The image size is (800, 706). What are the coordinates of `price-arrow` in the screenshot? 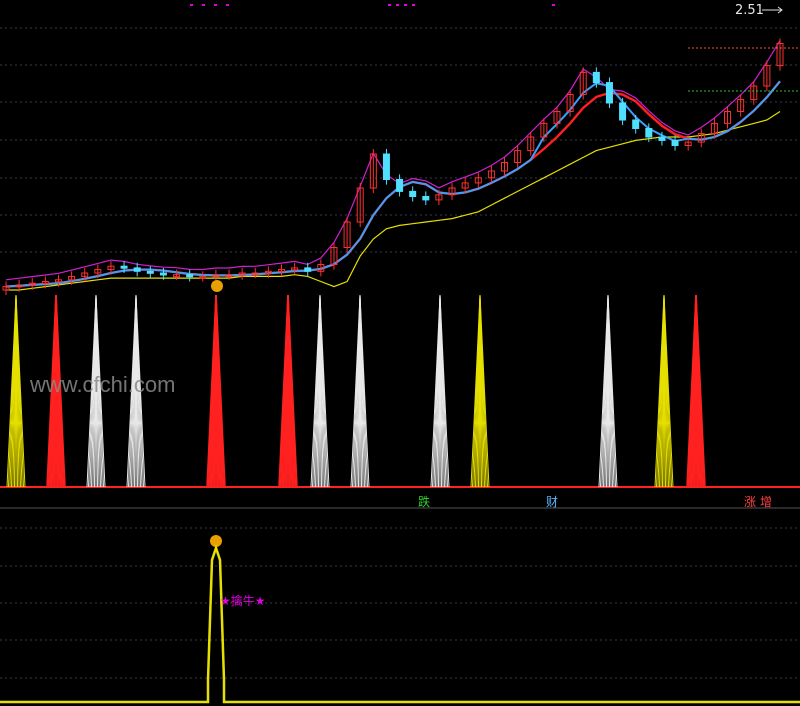 It's located at (772, 10).